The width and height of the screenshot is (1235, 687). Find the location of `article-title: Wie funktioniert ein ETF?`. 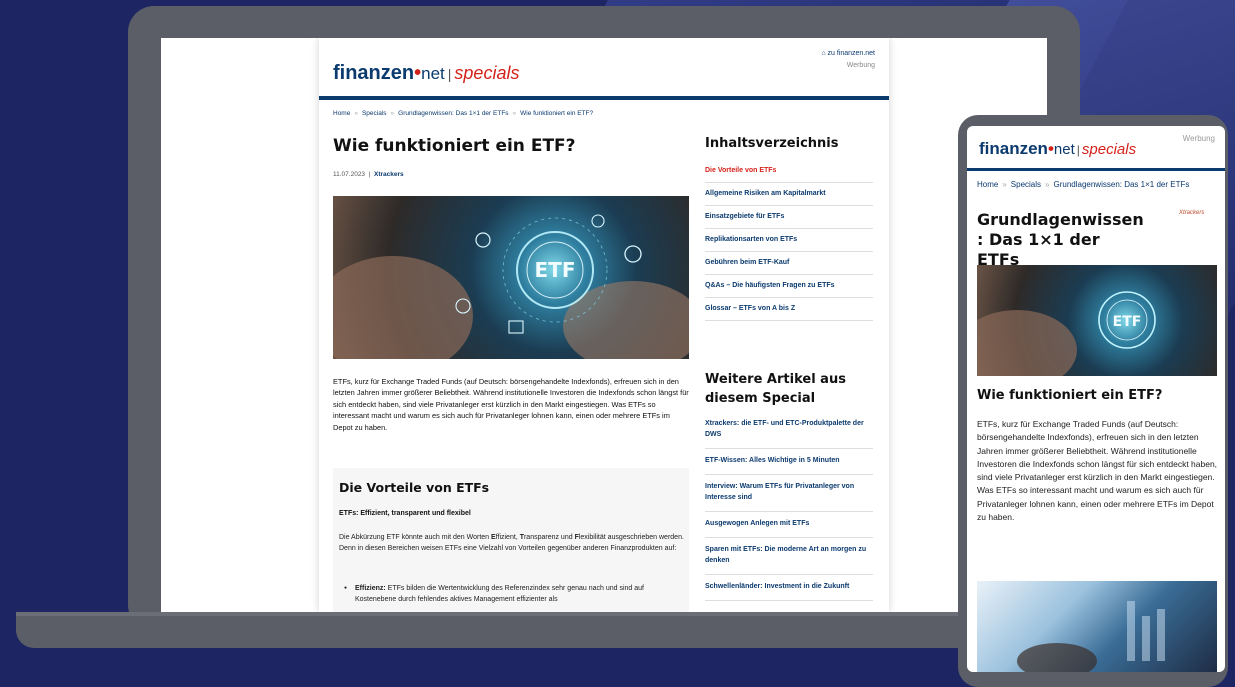

article-title: Wie funktioniert ein ETF? is located at coordinates (454, 146).